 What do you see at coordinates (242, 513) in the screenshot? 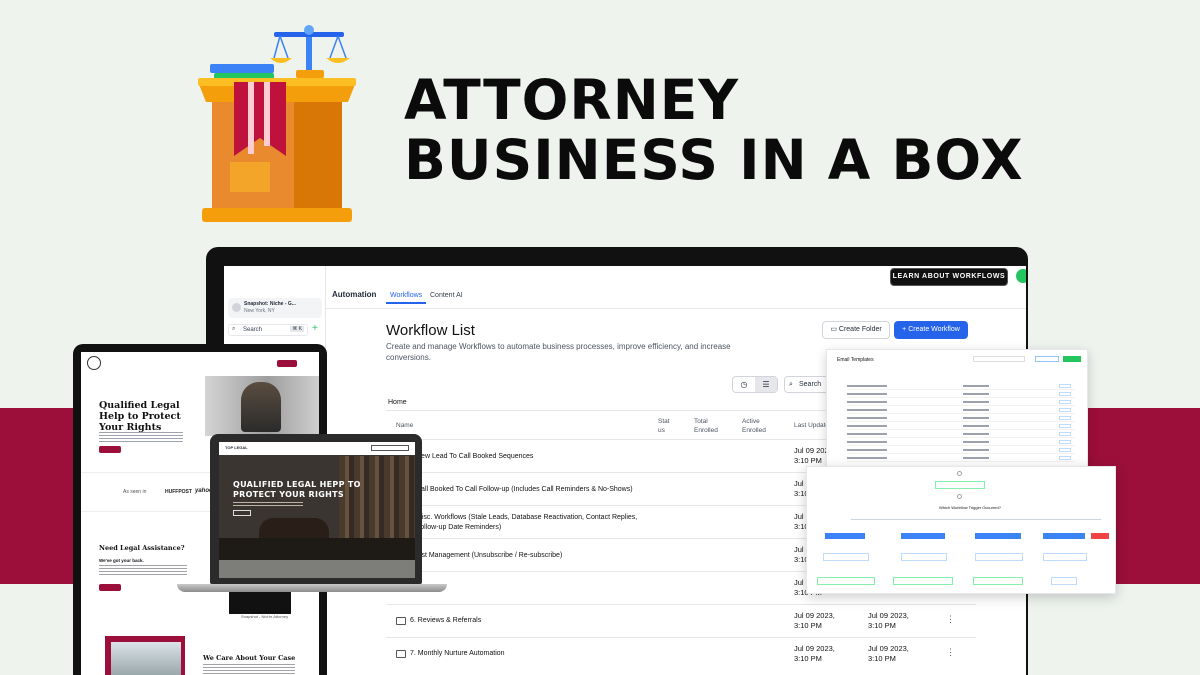
I see `laptop-hero-cta` at bounding box center [242, 513].